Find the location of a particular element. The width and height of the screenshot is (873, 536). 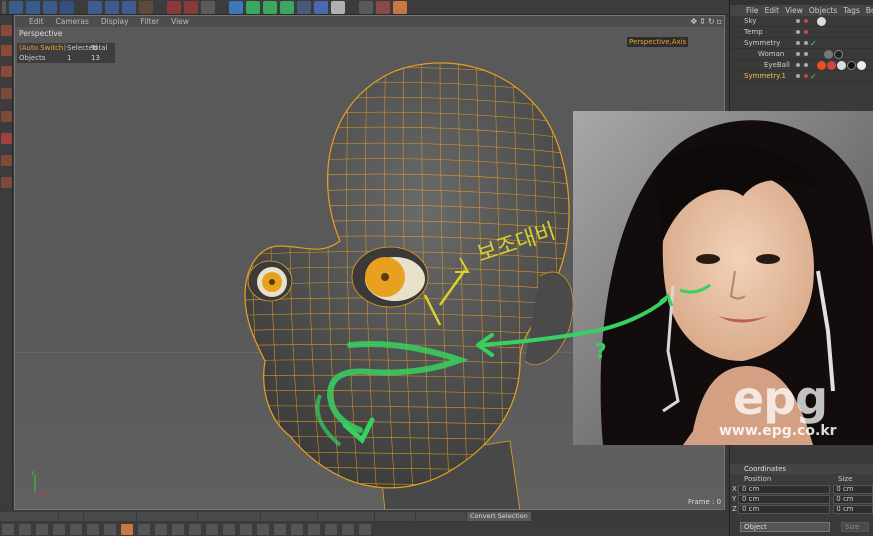

cursor-icon is located at coordinates (366, 7).